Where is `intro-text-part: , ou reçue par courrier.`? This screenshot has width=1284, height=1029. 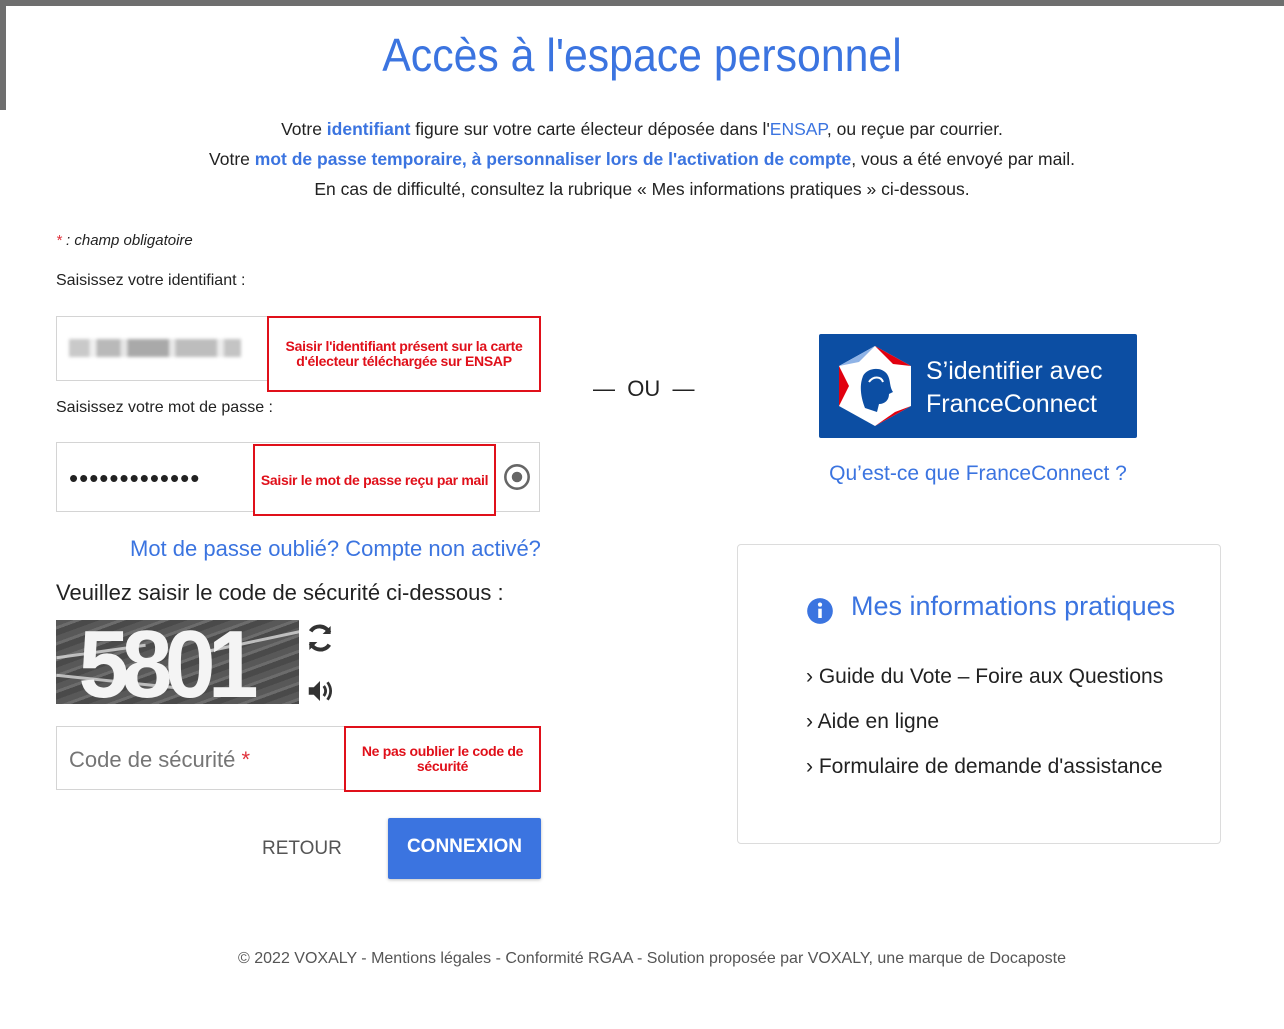 intro-text-part: , ou reçue par courrier. is located at coordinates (914, 129).